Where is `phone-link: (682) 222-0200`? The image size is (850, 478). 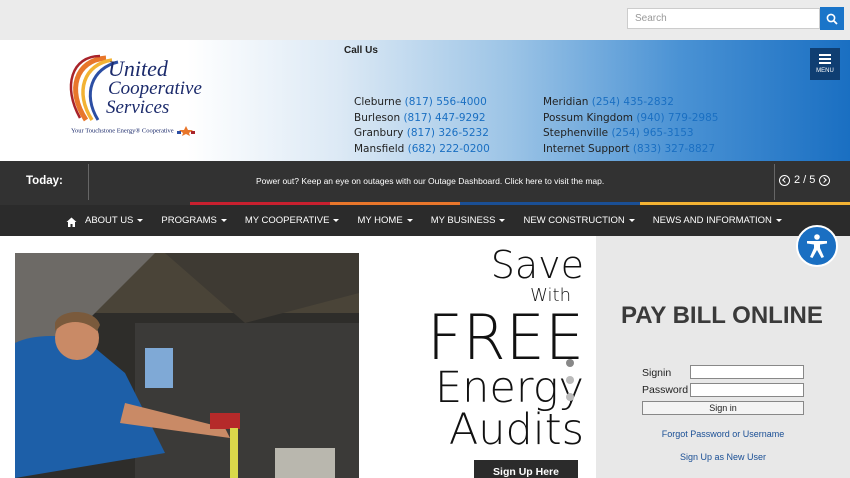 phone-link: (682) 222-0200 is located at coordinates (449, 149).